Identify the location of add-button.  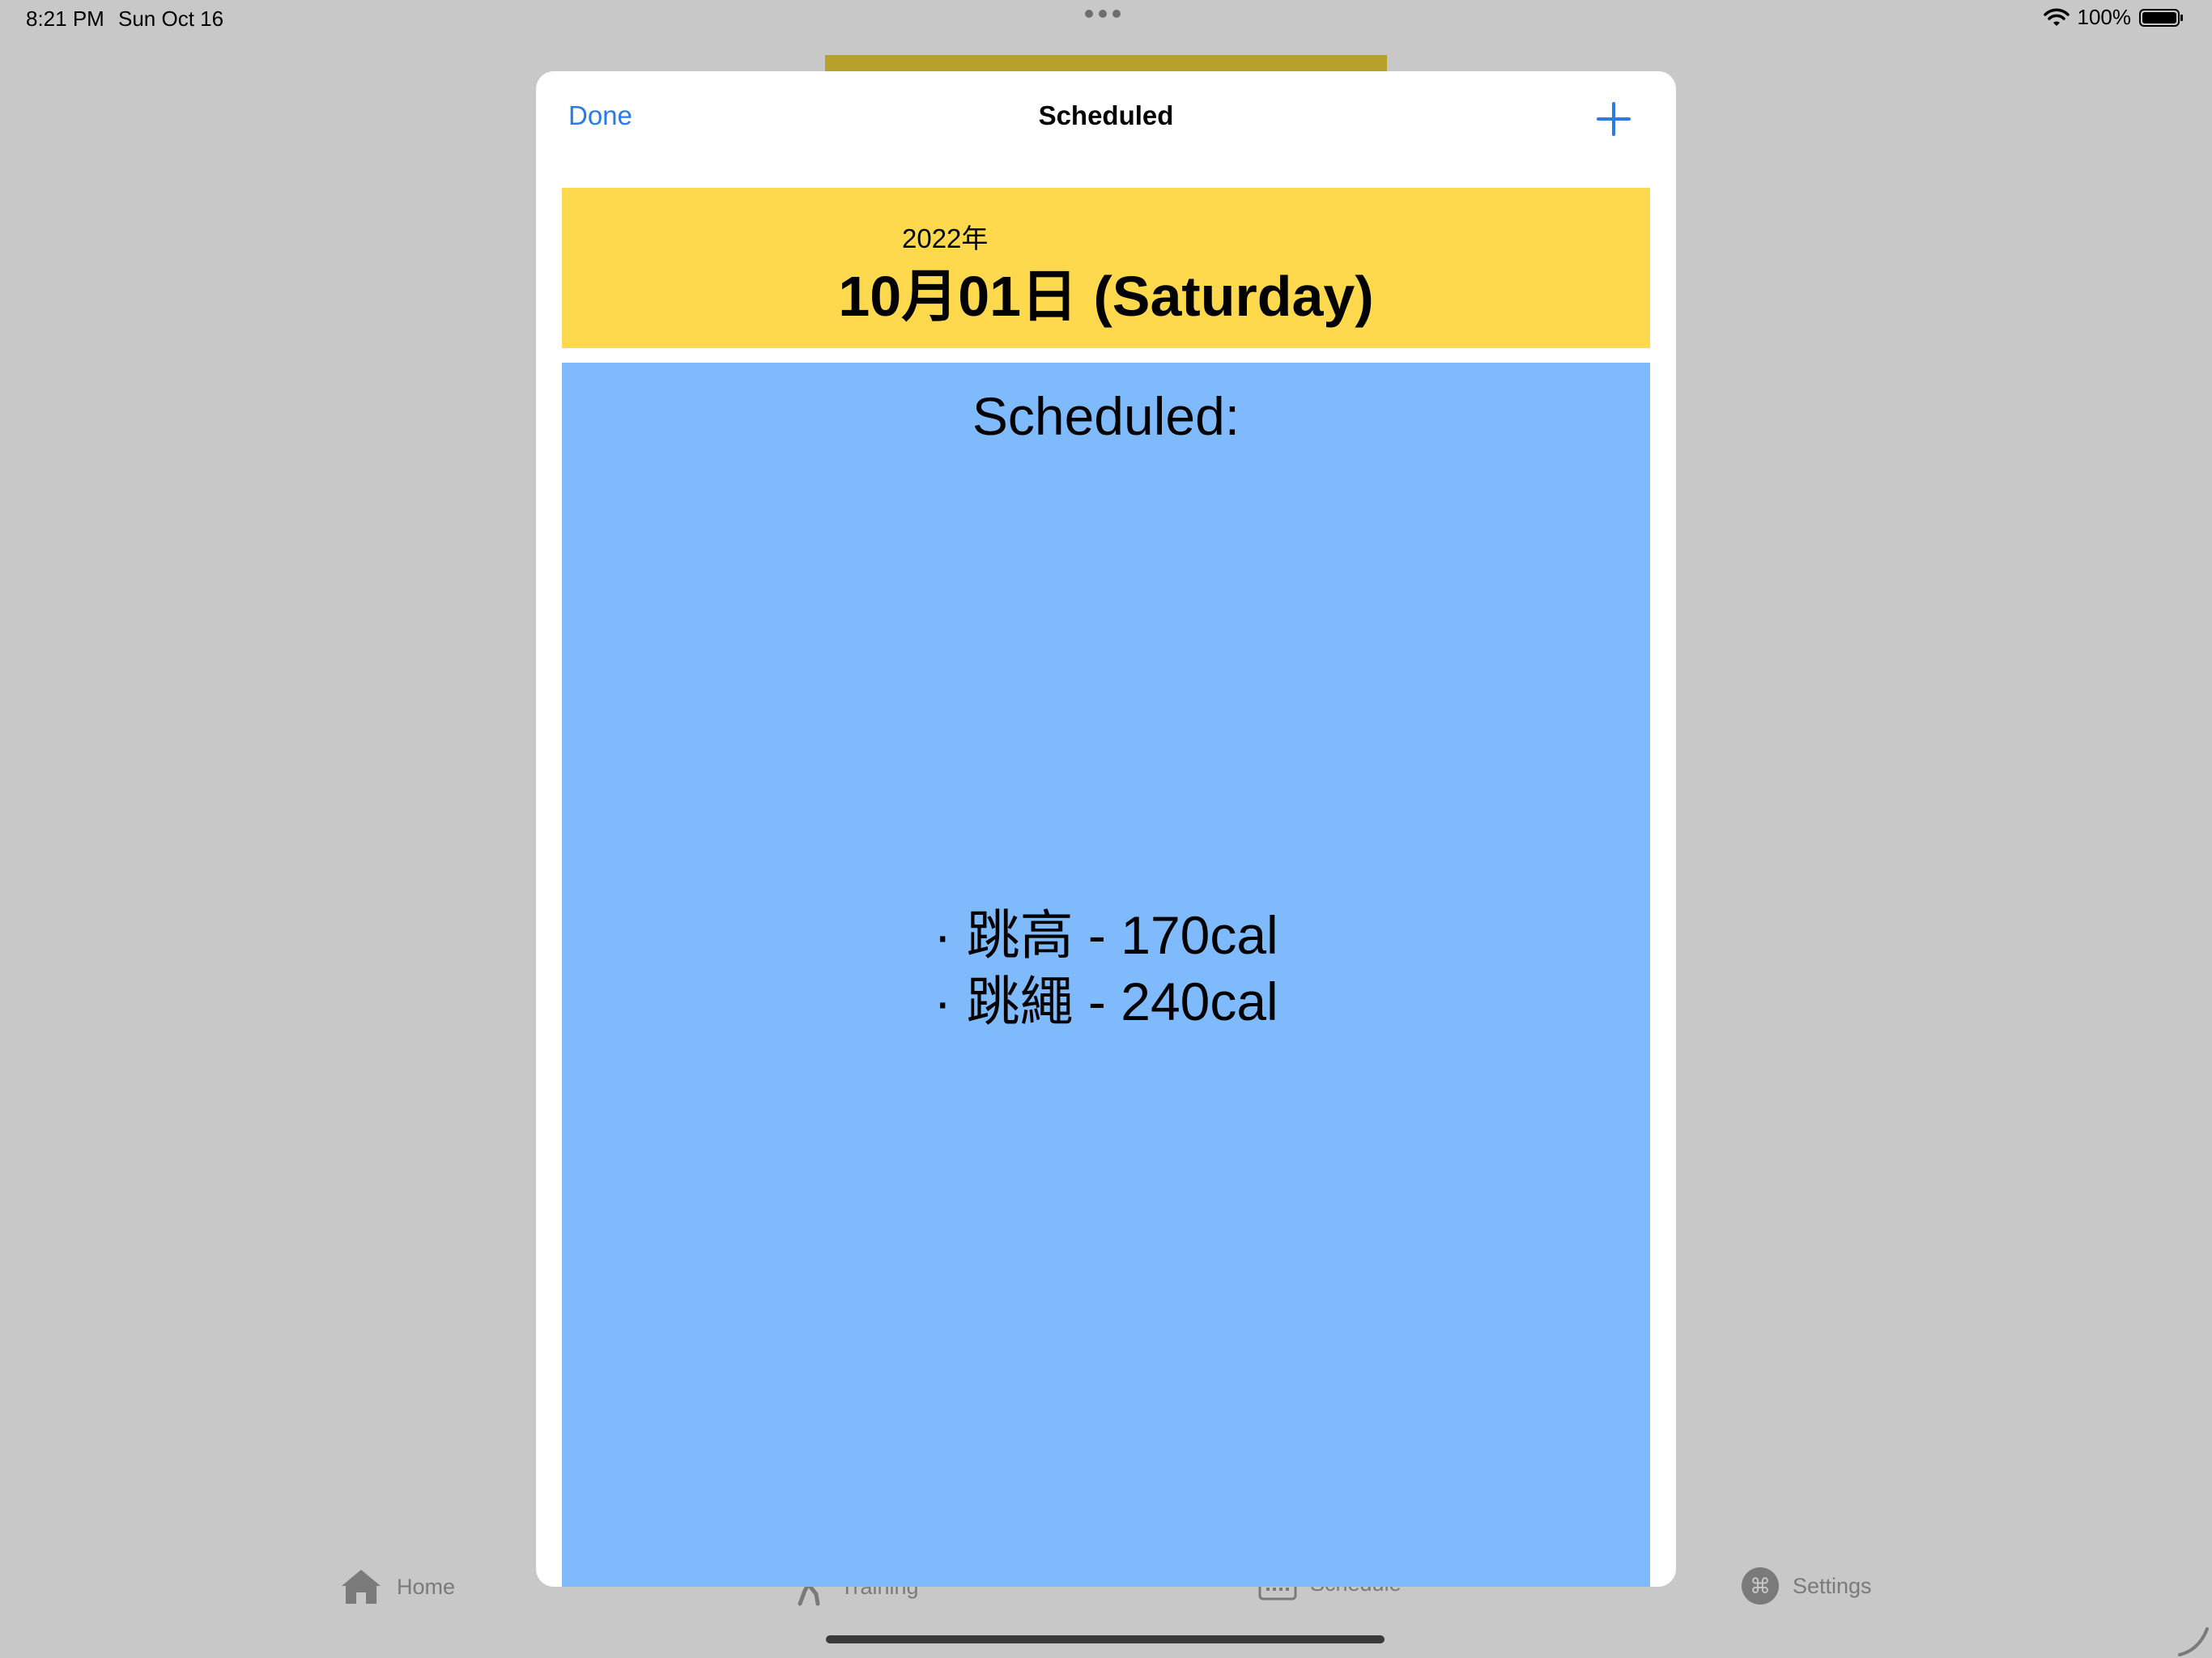
(1614, 119).